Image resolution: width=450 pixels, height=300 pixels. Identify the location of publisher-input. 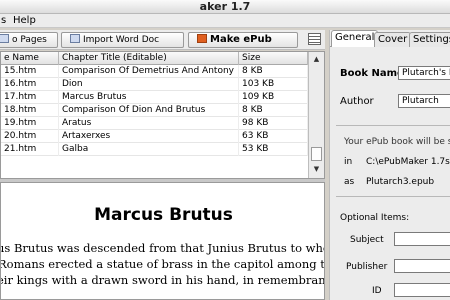
(422, 266).